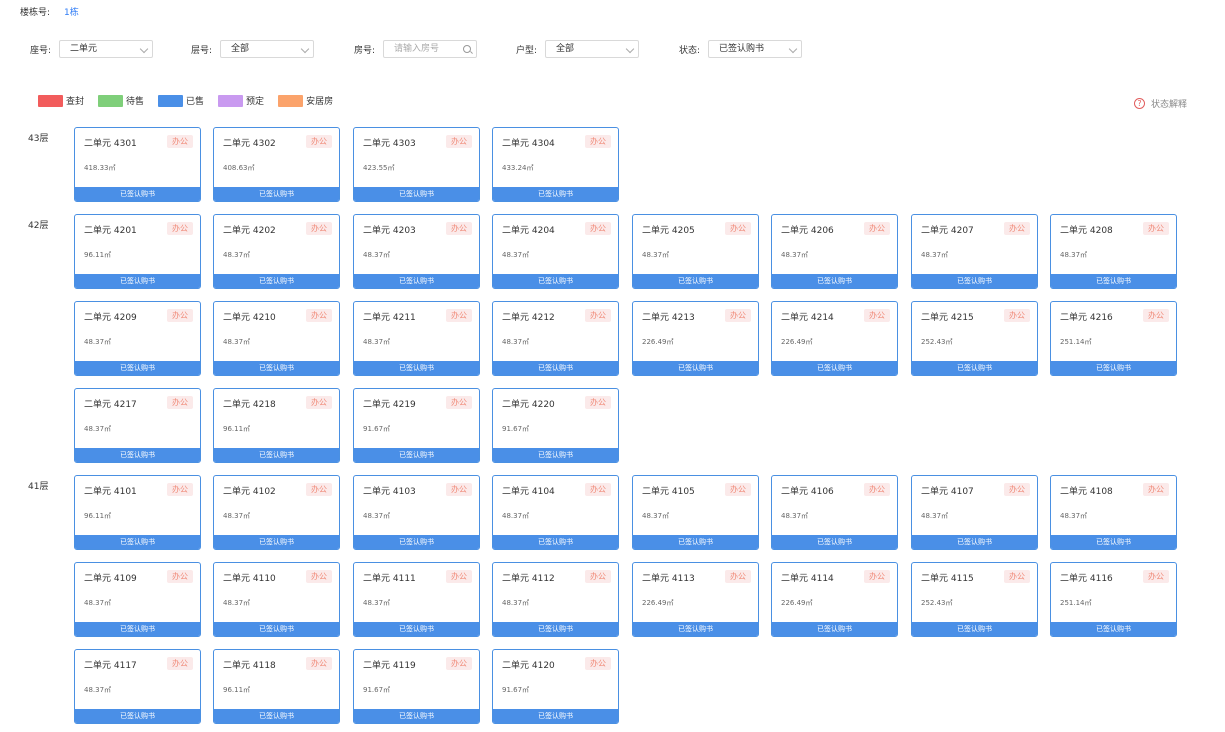  Describe the element at coordinates (592, 49) in the screenshot. I see `layout-select: 全部` at that location.